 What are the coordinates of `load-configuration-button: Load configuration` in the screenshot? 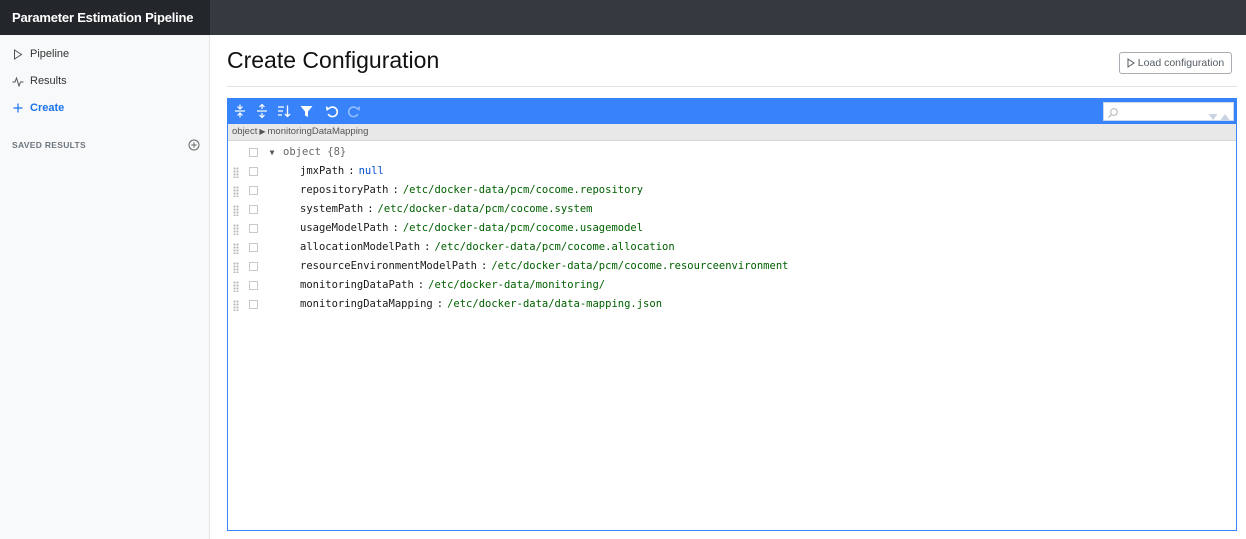 It's located at (1175, 63).